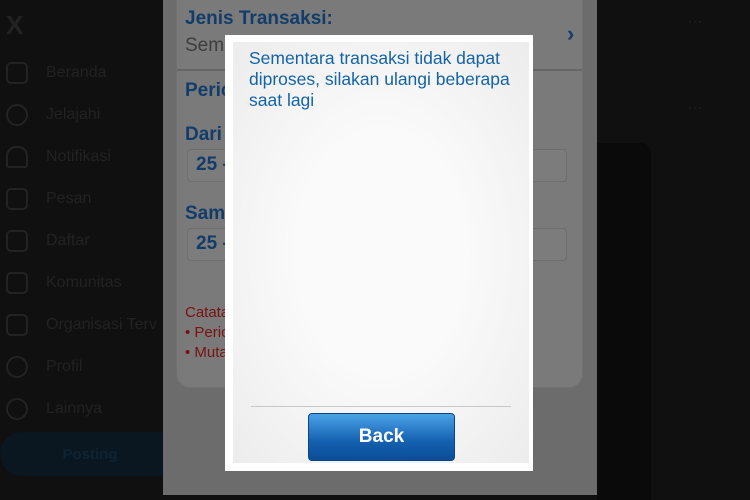 This screenshot has width=750, height=500. I want to click on jenis-transaksi-label: Jenis Transaksi:, so click(259, 18).